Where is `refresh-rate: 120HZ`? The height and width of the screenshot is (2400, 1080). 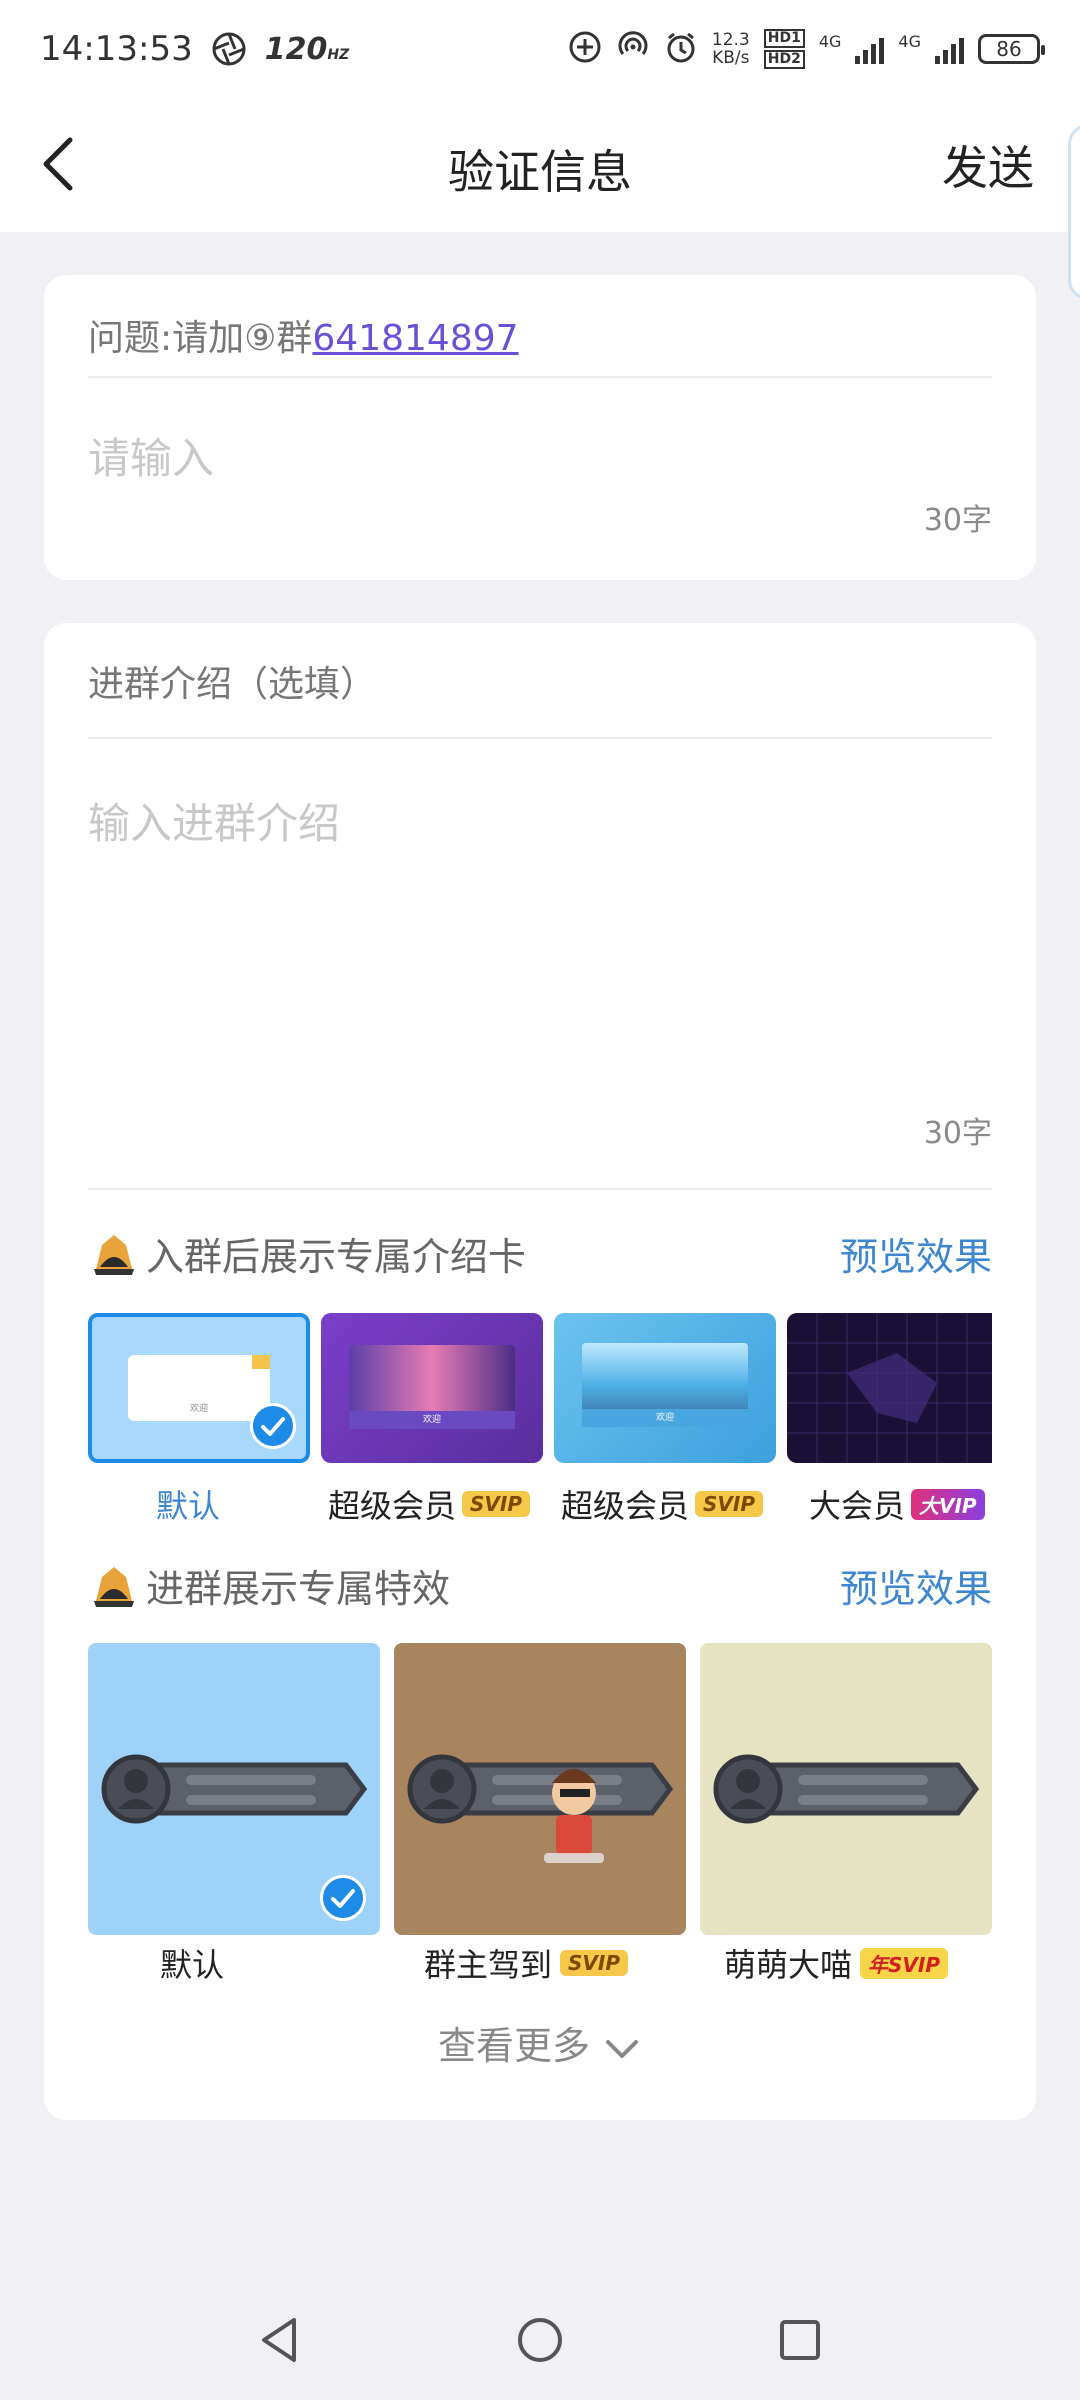 refresh-rate: 120HZ is located at coordinates (307, 49).